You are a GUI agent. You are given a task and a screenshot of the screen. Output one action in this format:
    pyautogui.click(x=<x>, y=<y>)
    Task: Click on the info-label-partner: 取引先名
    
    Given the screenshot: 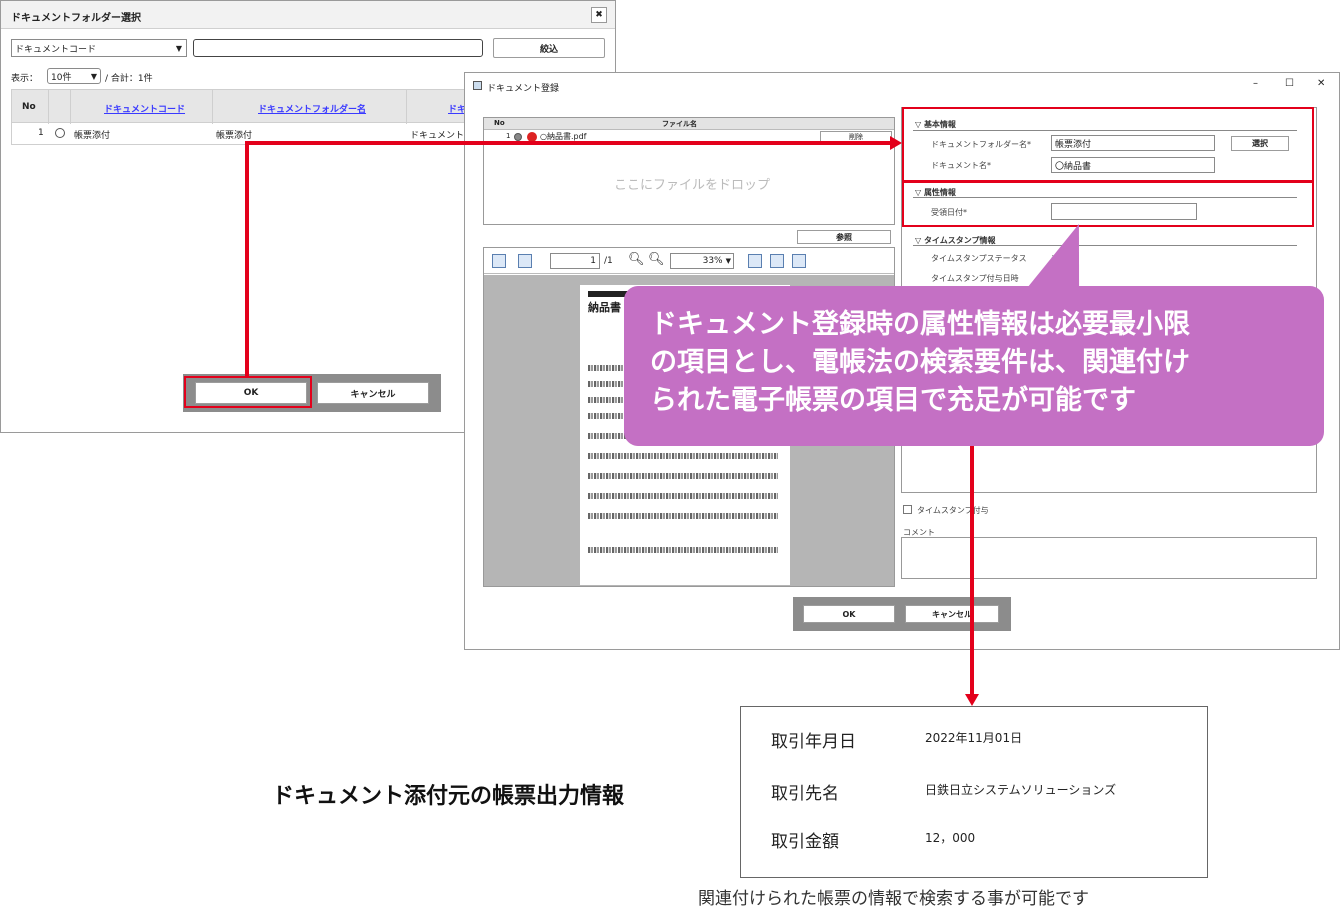 What is the action you would take?
    pyautogui.click(x=805, y=794)
    